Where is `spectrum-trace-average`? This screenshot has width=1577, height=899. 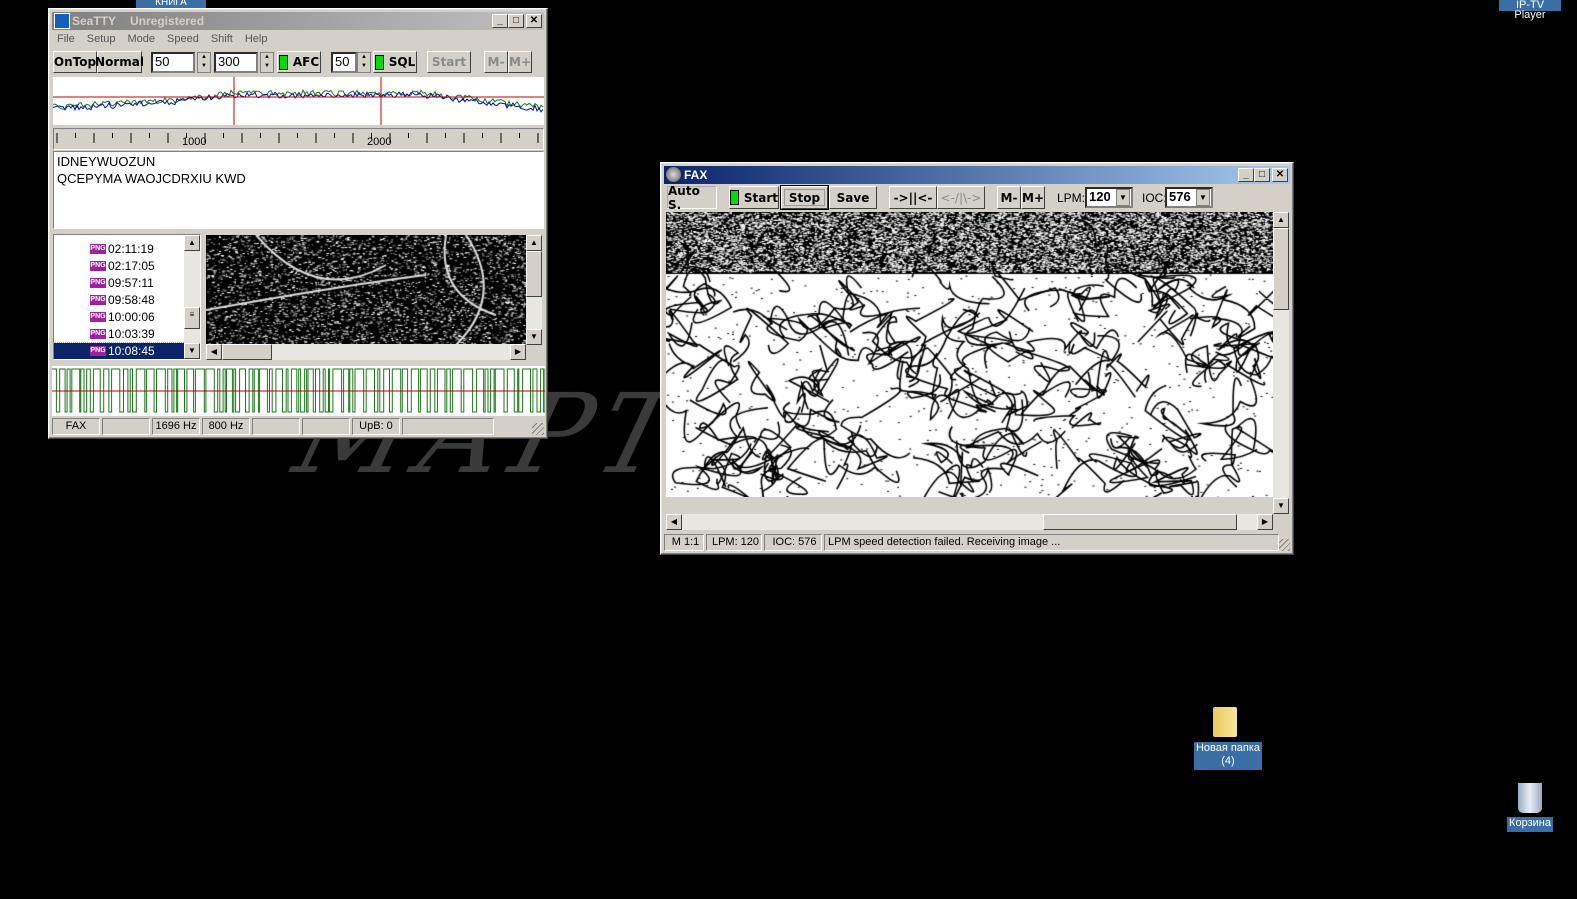
spectrum-trace-average is located at coordinates (298, 99).